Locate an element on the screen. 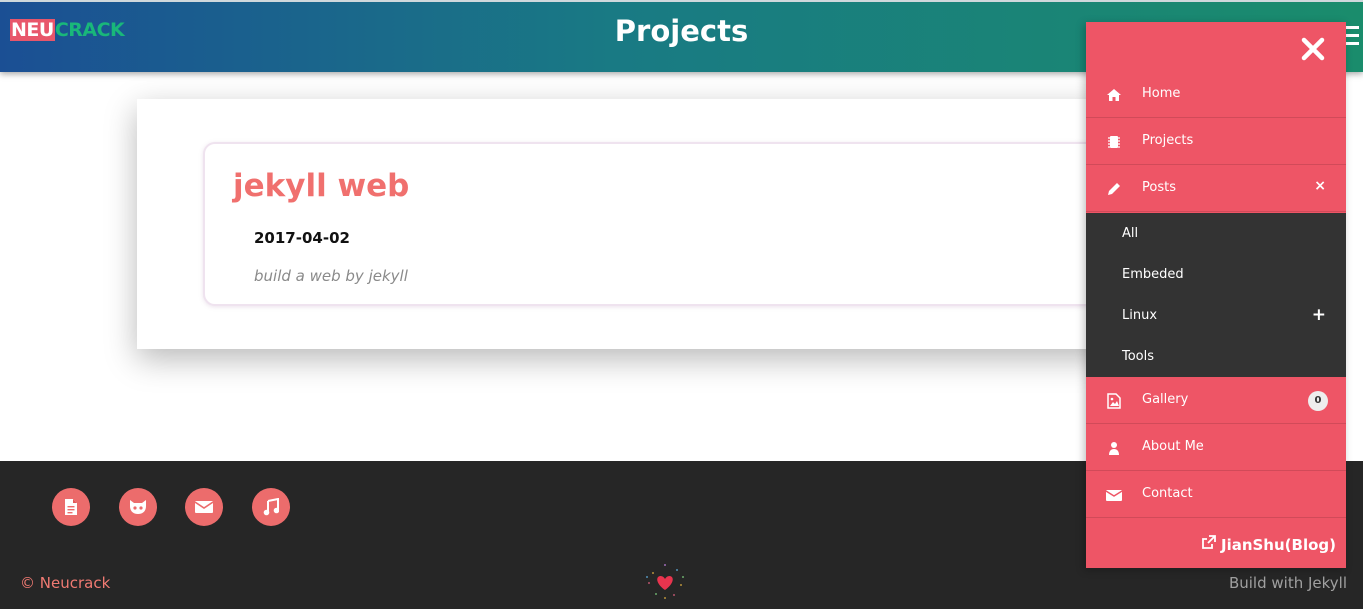 This screenshot has width=1363, height=609. posts-submenu: All Embeded Linux + Tools is located at coordinates (1216, 295).